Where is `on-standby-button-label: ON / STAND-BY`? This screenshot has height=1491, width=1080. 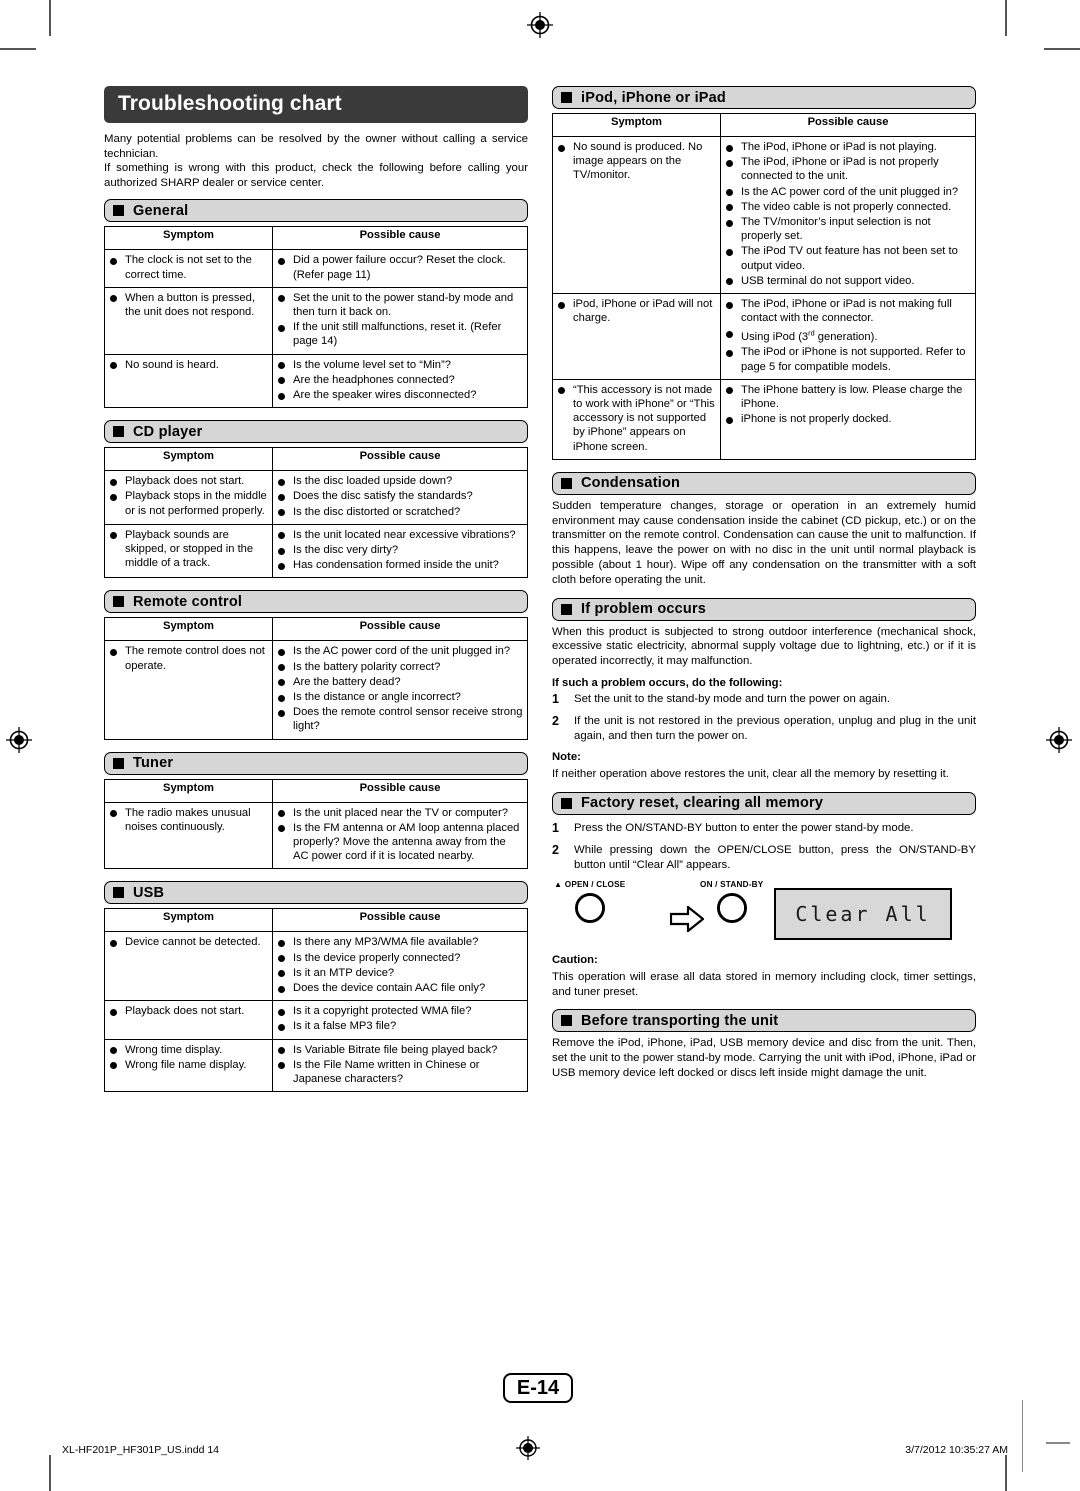 on-standby-button-label: ON / STAND-BY is located at coordinates (732, 884).